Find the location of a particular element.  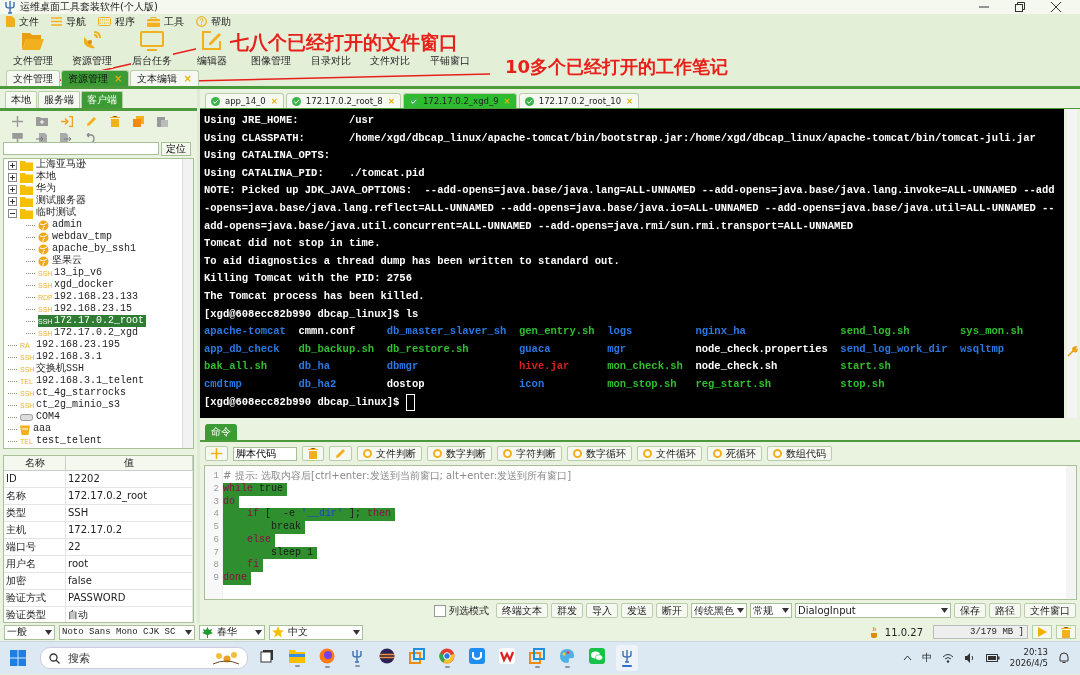

action-button: 路径 is located at coordinates (1005, 610).